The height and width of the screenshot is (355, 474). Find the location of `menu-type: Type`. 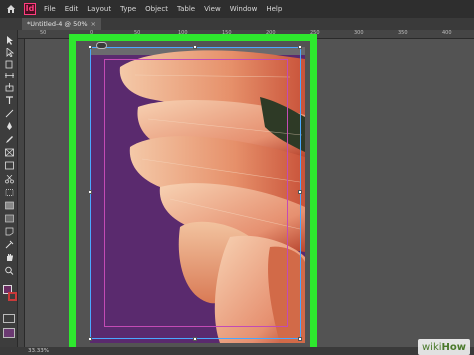

menu-type: Type is located at coordinates (128, 9).